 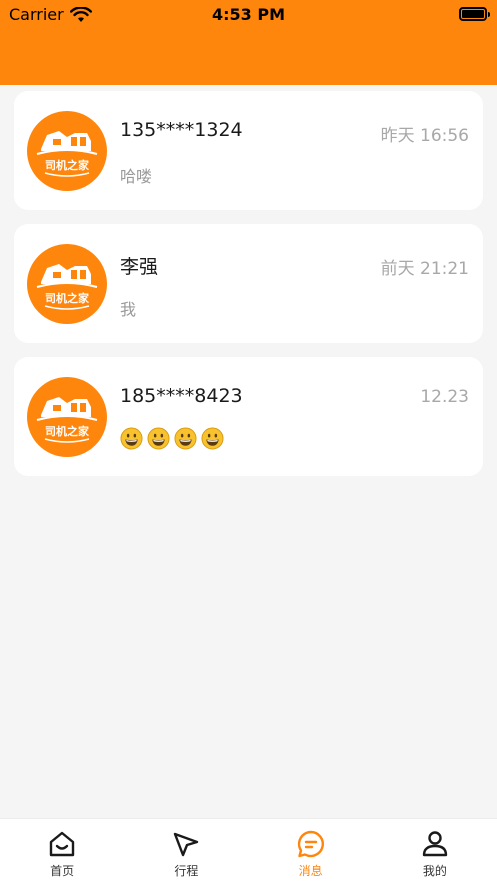 I want to click on message-time: 前天 21:21, so click(x=424, y=269).